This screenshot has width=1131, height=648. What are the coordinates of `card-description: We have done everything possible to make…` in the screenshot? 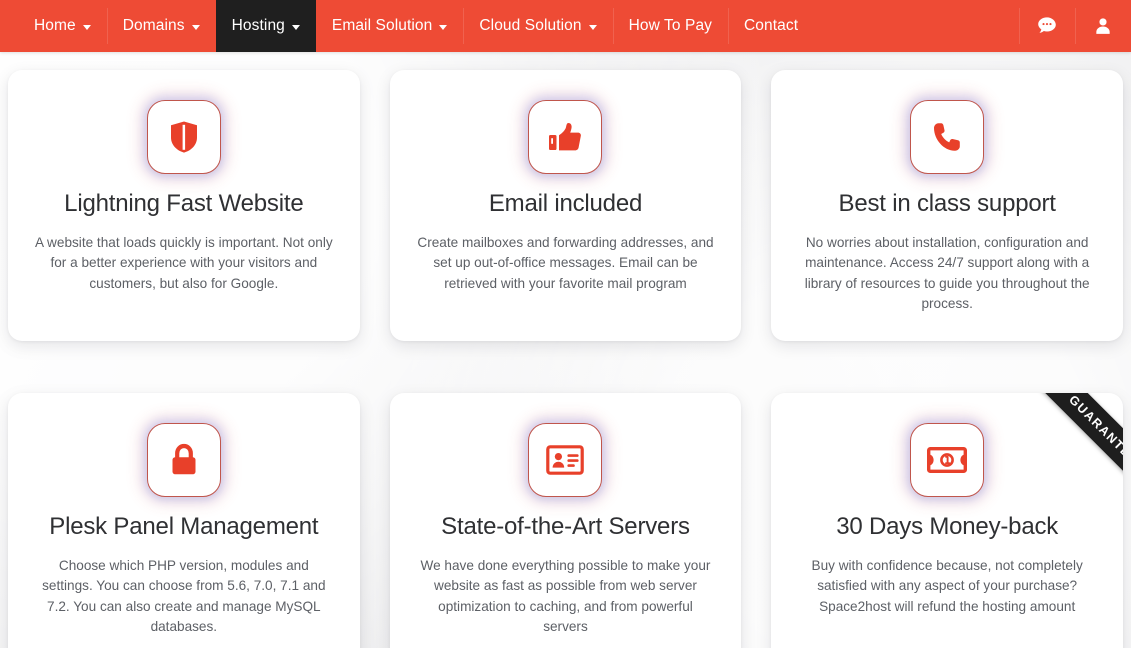 It's located at (565, 596).